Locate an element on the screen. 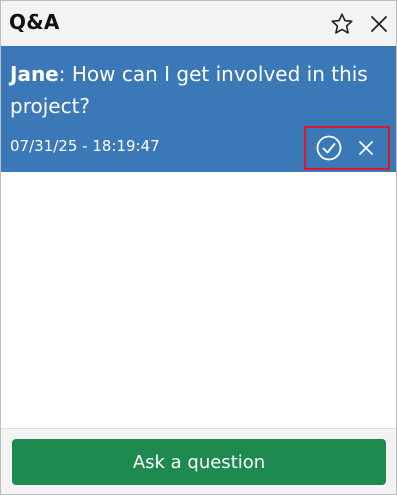 The height and width of the screenshot is (495, 397). question-author: Jane is located at coordinates (34, 74).